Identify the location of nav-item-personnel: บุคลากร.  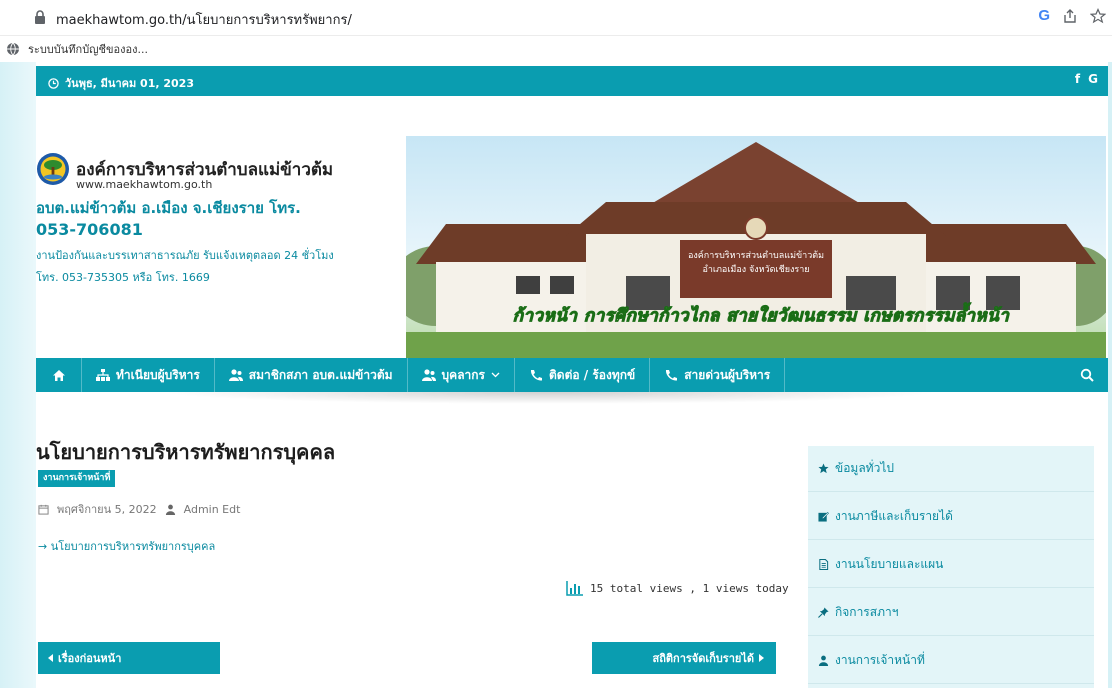
(461, 375).